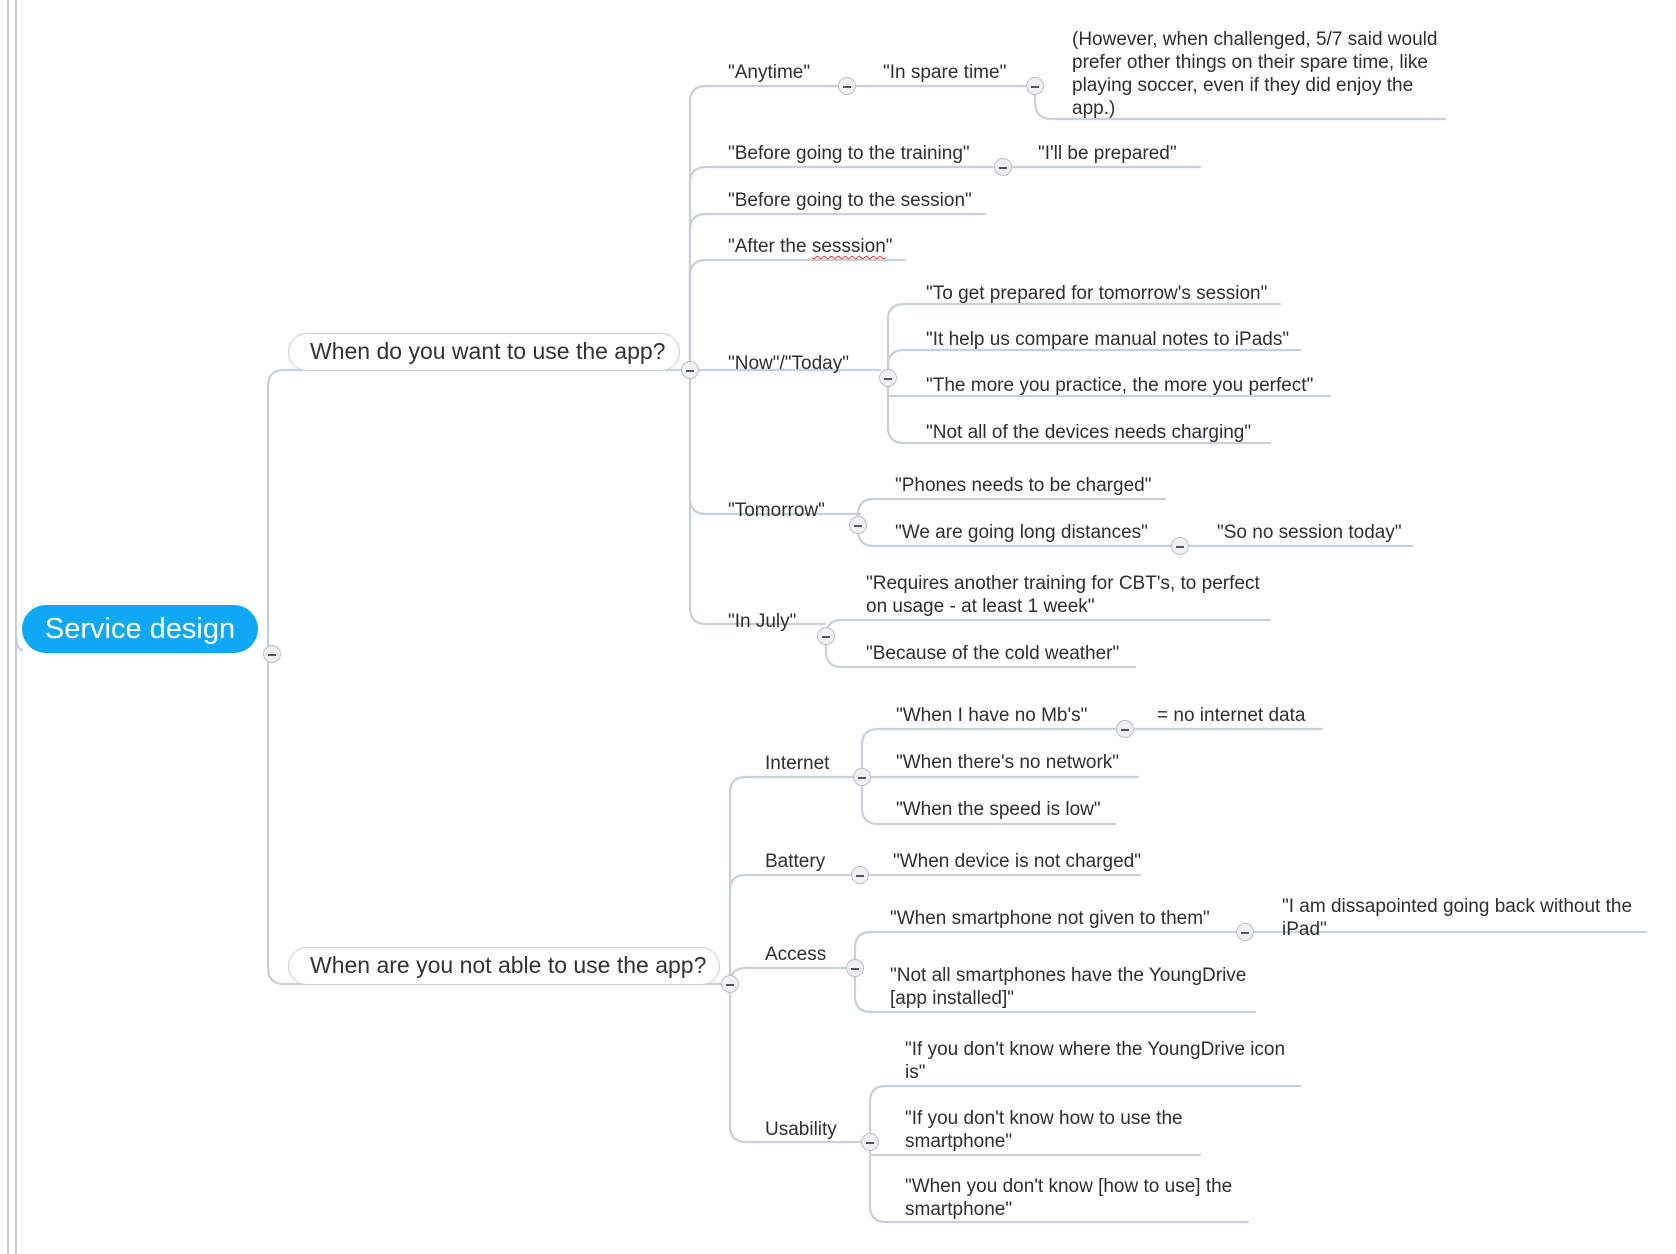 The height and width of the screenshot is (1254, 1676). What do you see at coordinates (848, 246) in the screenshot?
I see `spellcheck-word: sesssion` at bounding box center [848, 246].